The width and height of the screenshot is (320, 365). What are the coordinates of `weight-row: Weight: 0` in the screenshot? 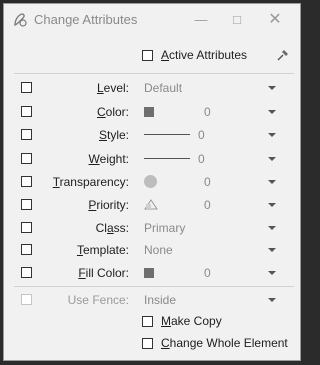 It's located at (152, 159).